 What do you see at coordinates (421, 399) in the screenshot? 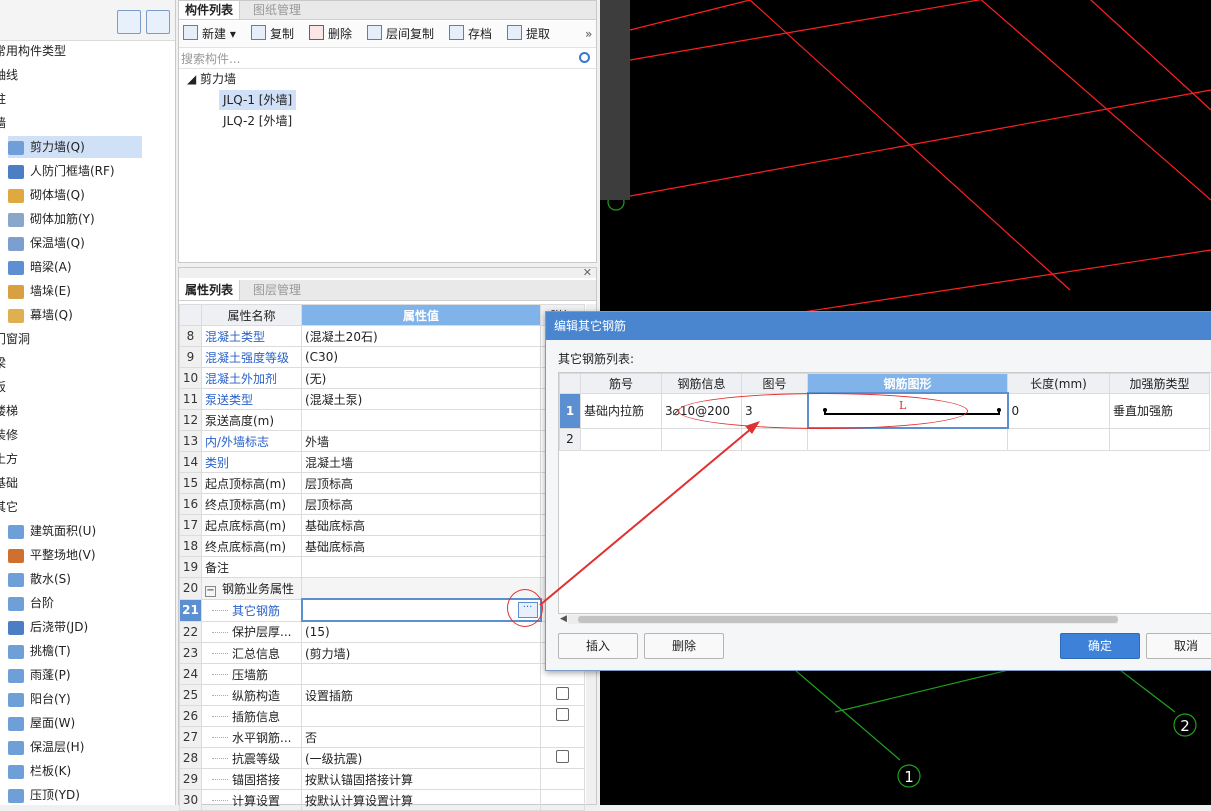
I see `property-value: (混凝土泵)` at bounding box center [421, 399].